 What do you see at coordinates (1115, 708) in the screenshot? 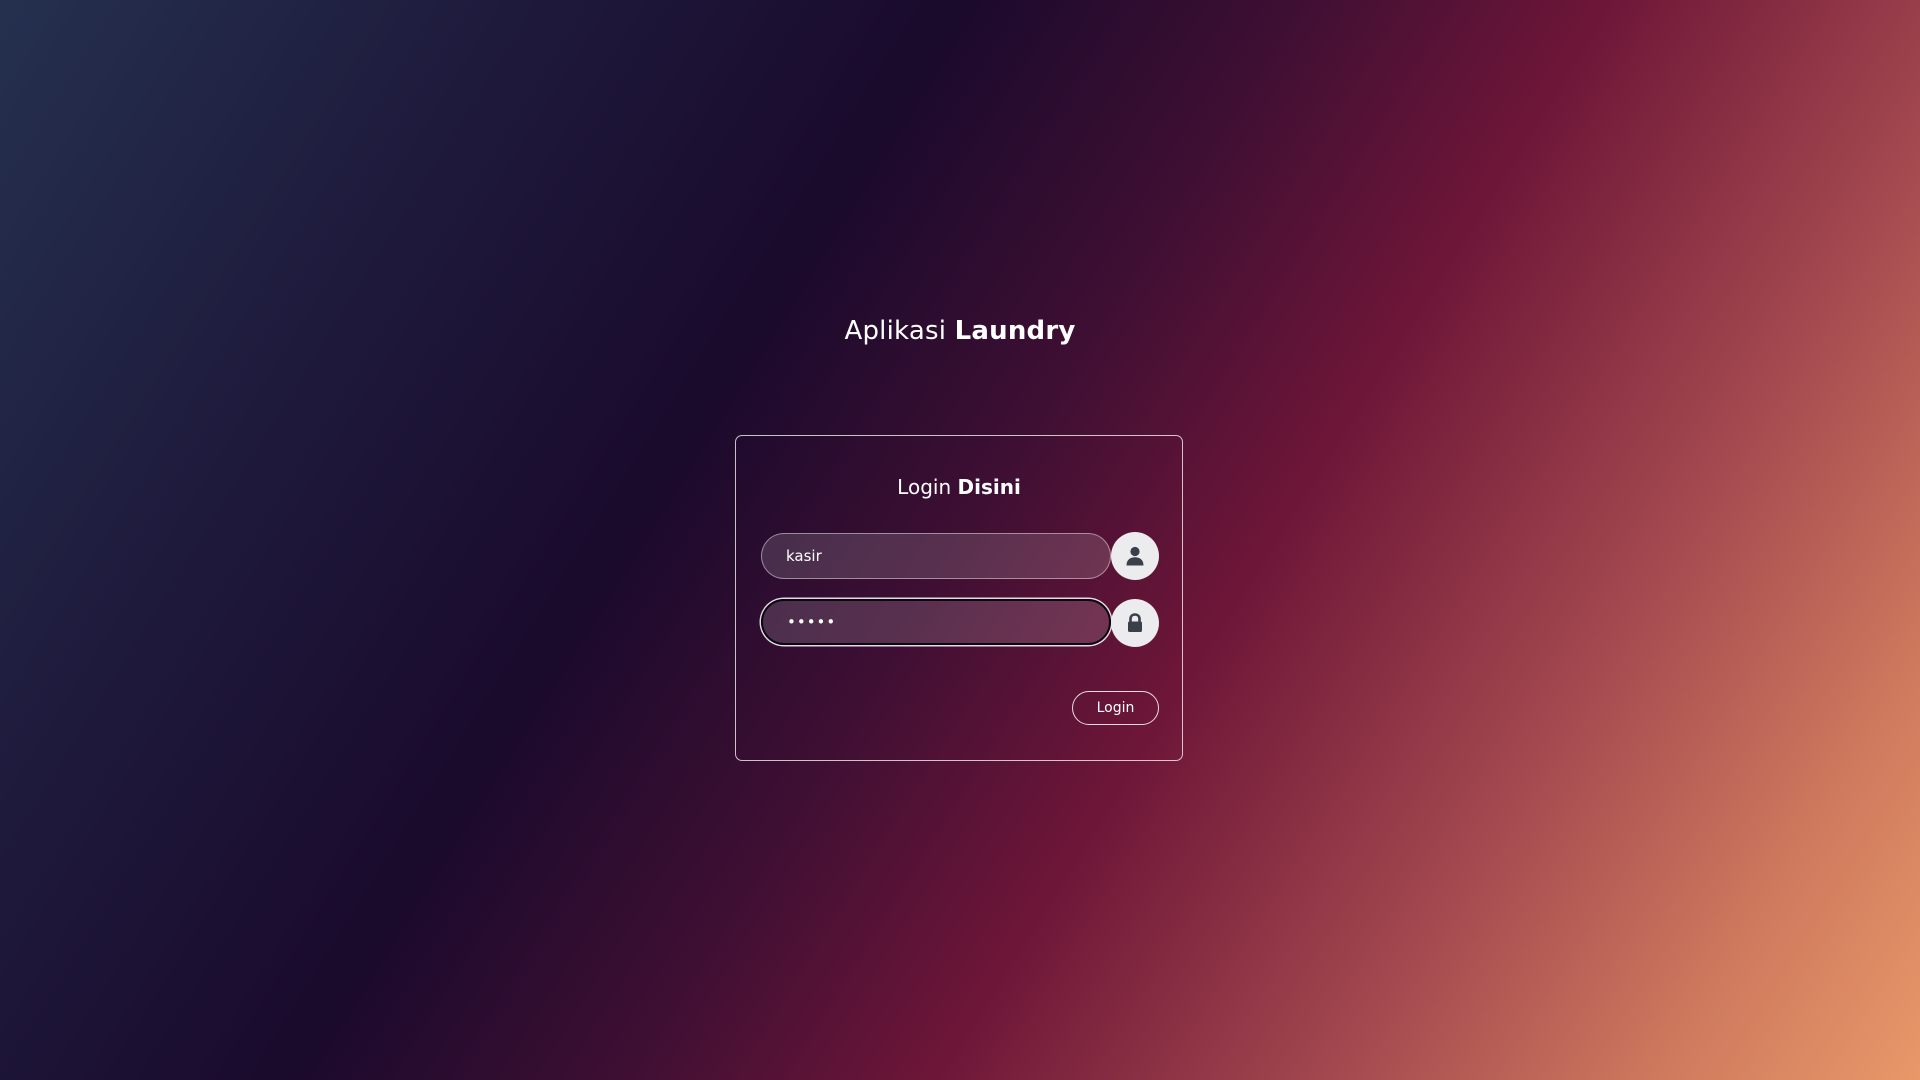
I see `login-button: Login` at bounding box center [1115, 708].